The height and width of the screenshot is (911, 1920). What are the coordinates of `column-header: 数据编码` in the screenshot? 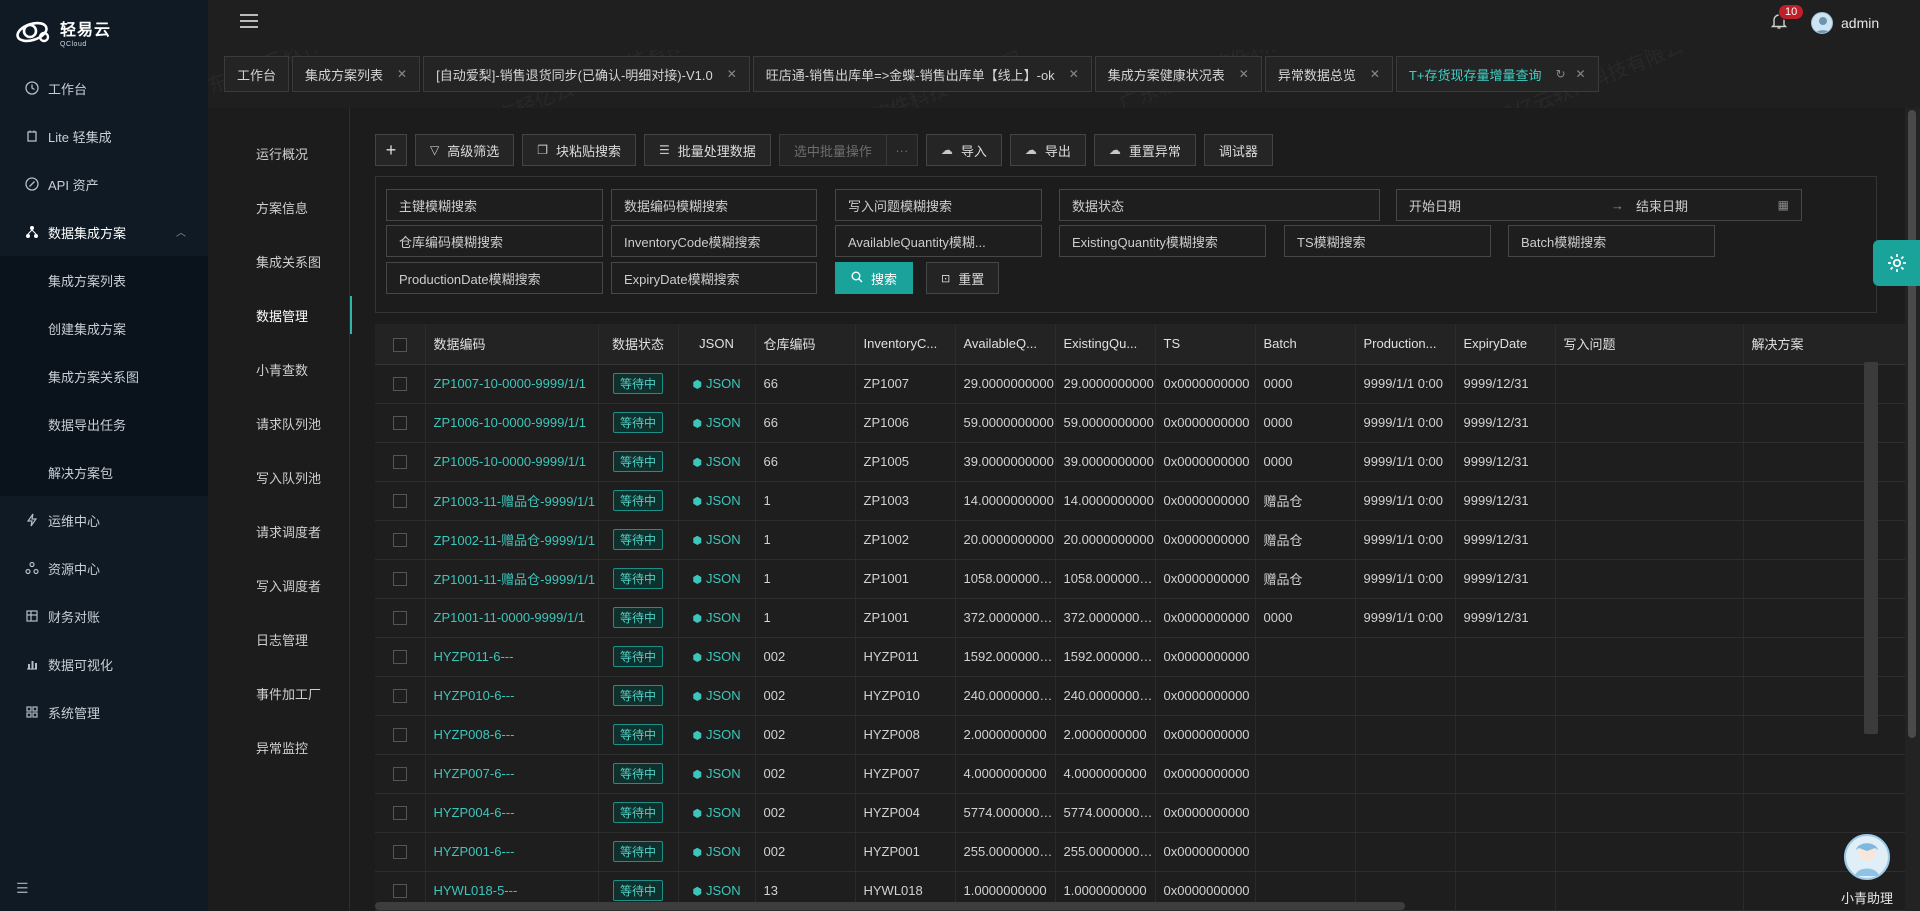 It's located at (512, 344).